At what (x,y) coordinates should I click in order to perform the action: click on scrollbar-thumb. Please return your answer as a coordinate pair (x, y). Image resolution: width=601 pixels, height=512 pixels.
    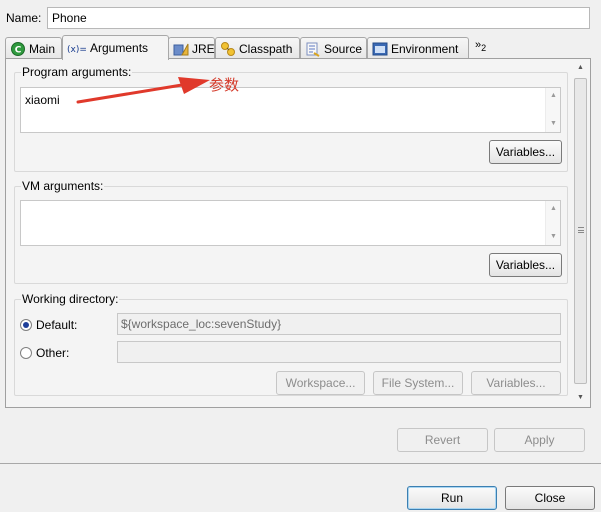
    Looking at the image, I should click on (580, 231).